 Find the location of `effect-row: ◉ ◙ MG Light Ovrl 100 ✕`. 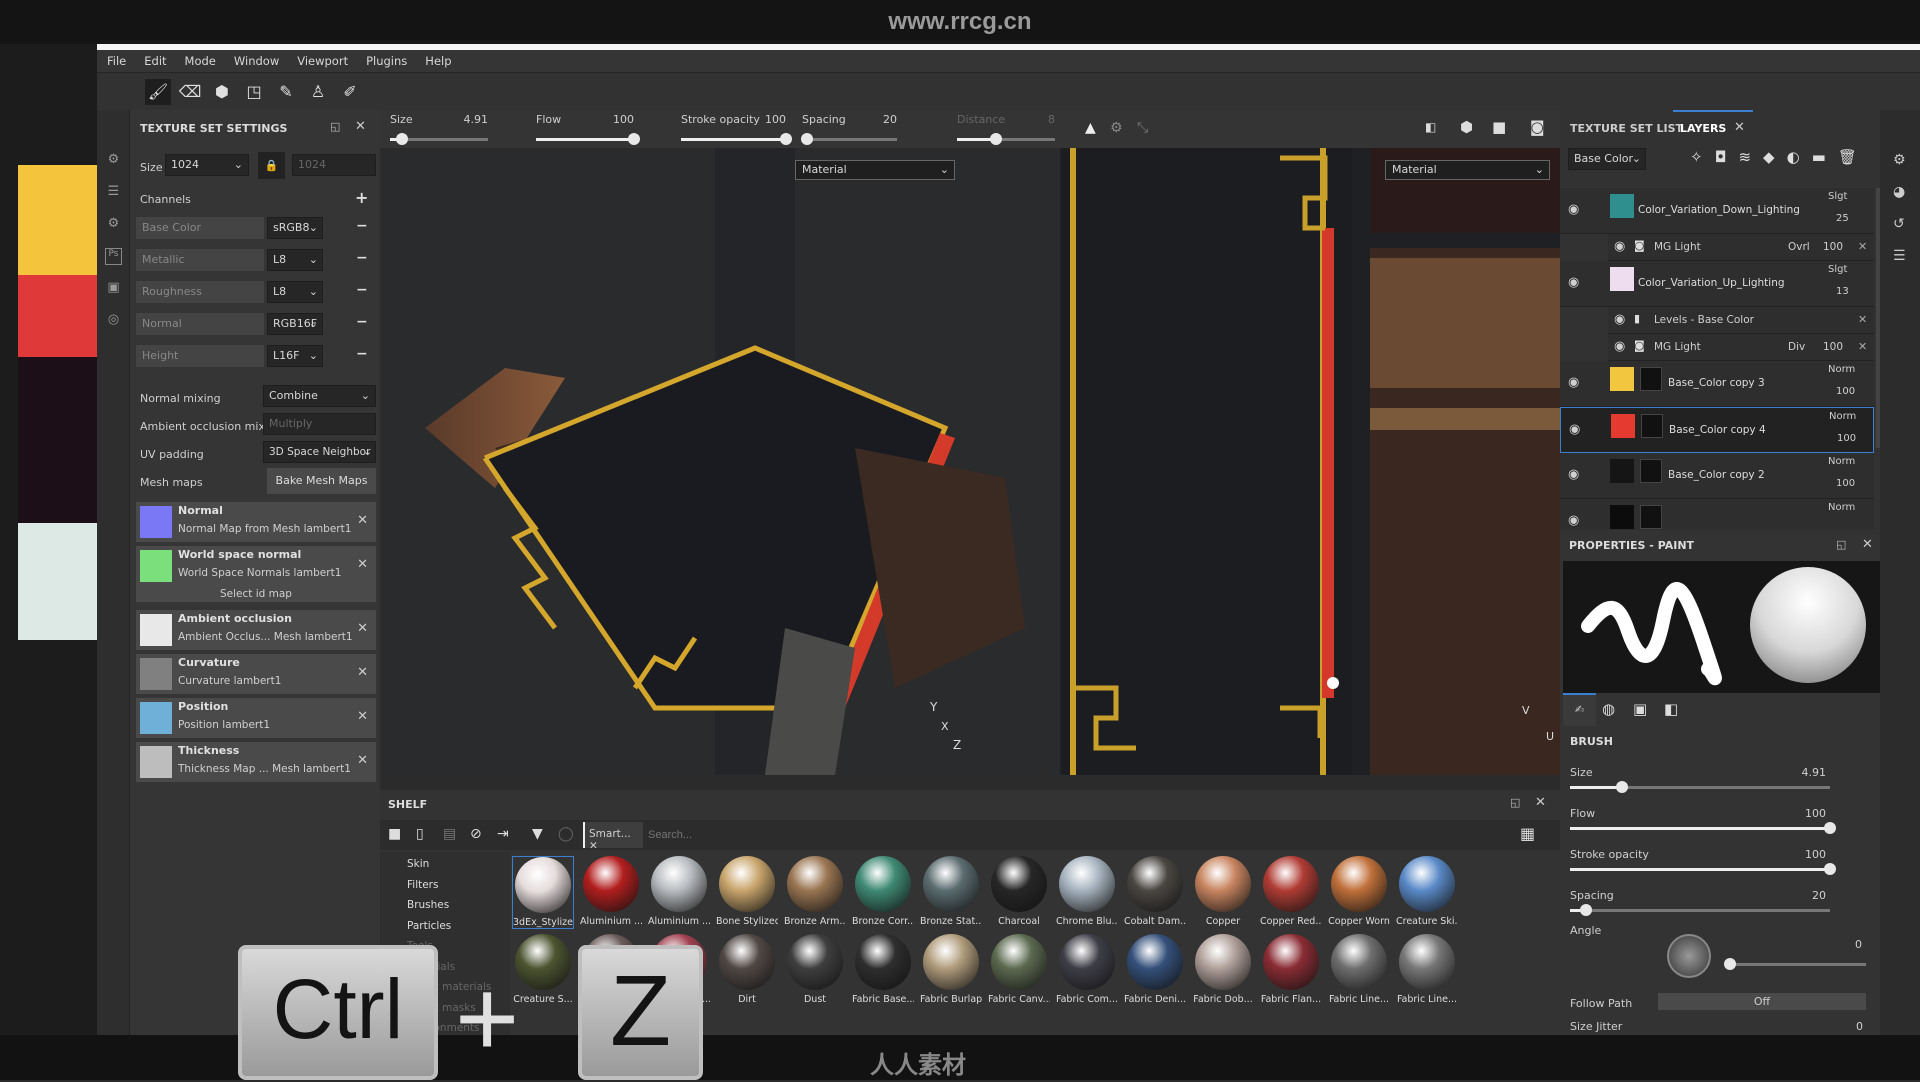

effect-row: ◉ ◙ MG Light Ovrl 100 ✕ is located at coordinates (1741, 247).